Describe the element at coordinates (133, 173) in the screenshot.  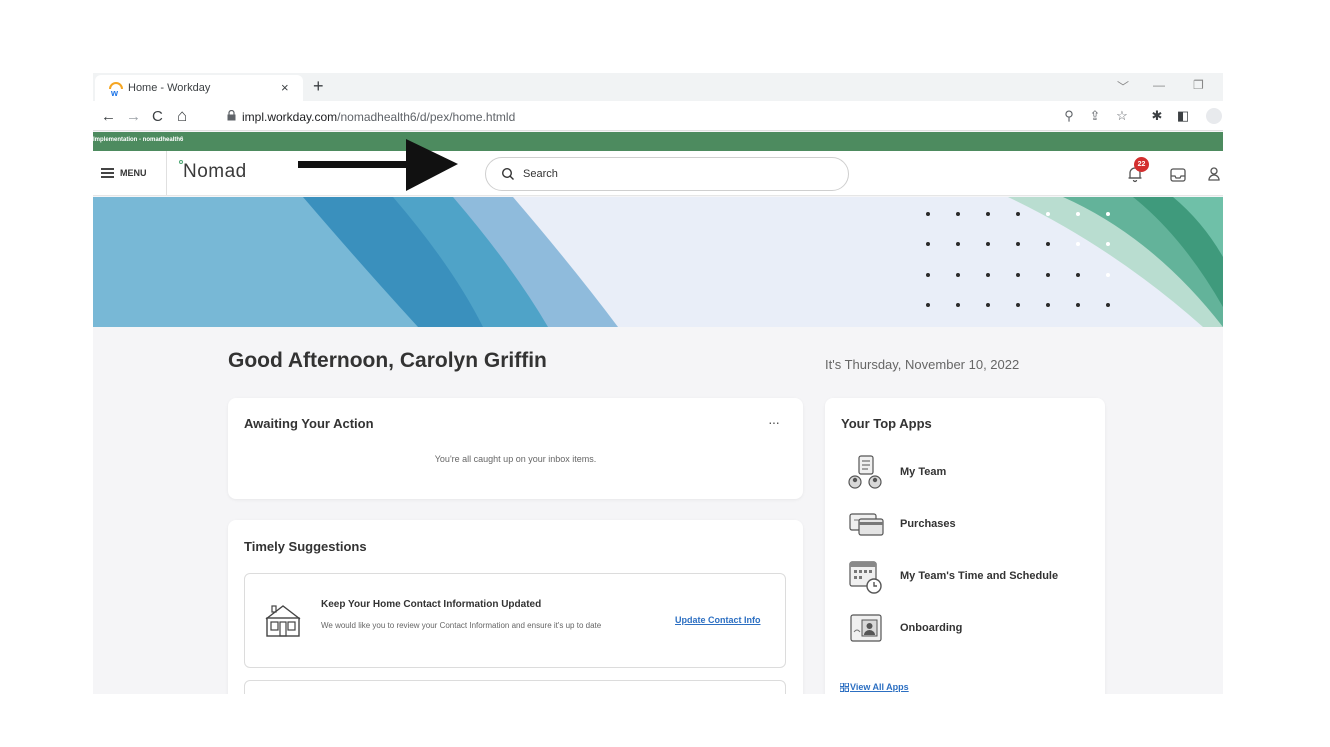
I see `menu-label: MENU` at that location.